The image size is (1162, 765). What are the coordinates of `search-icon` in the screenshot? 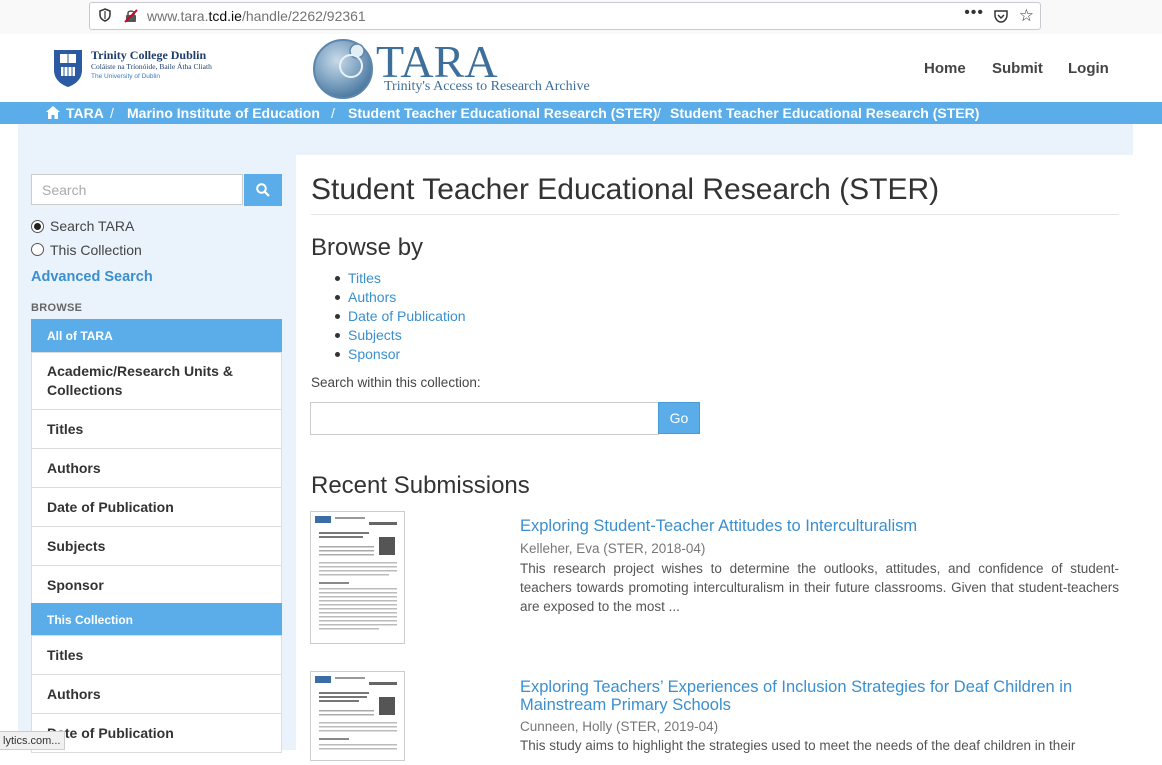 It's located at (263, 190).